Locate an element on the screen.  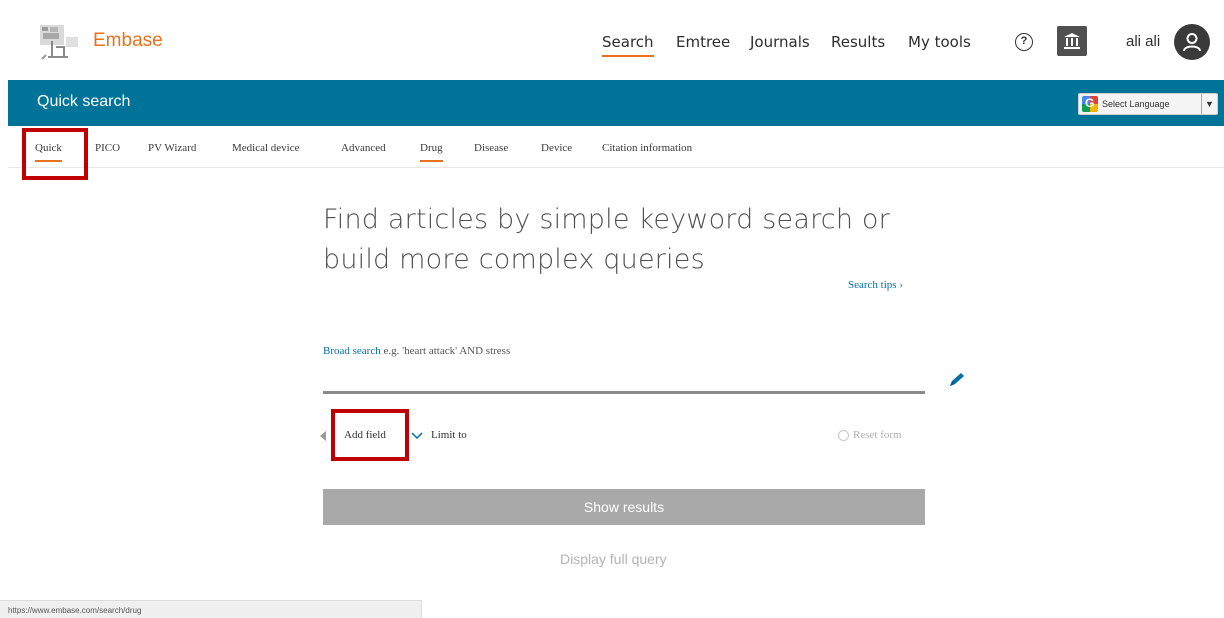
elsevier-logo-icon is located at coordinates (60, 43).